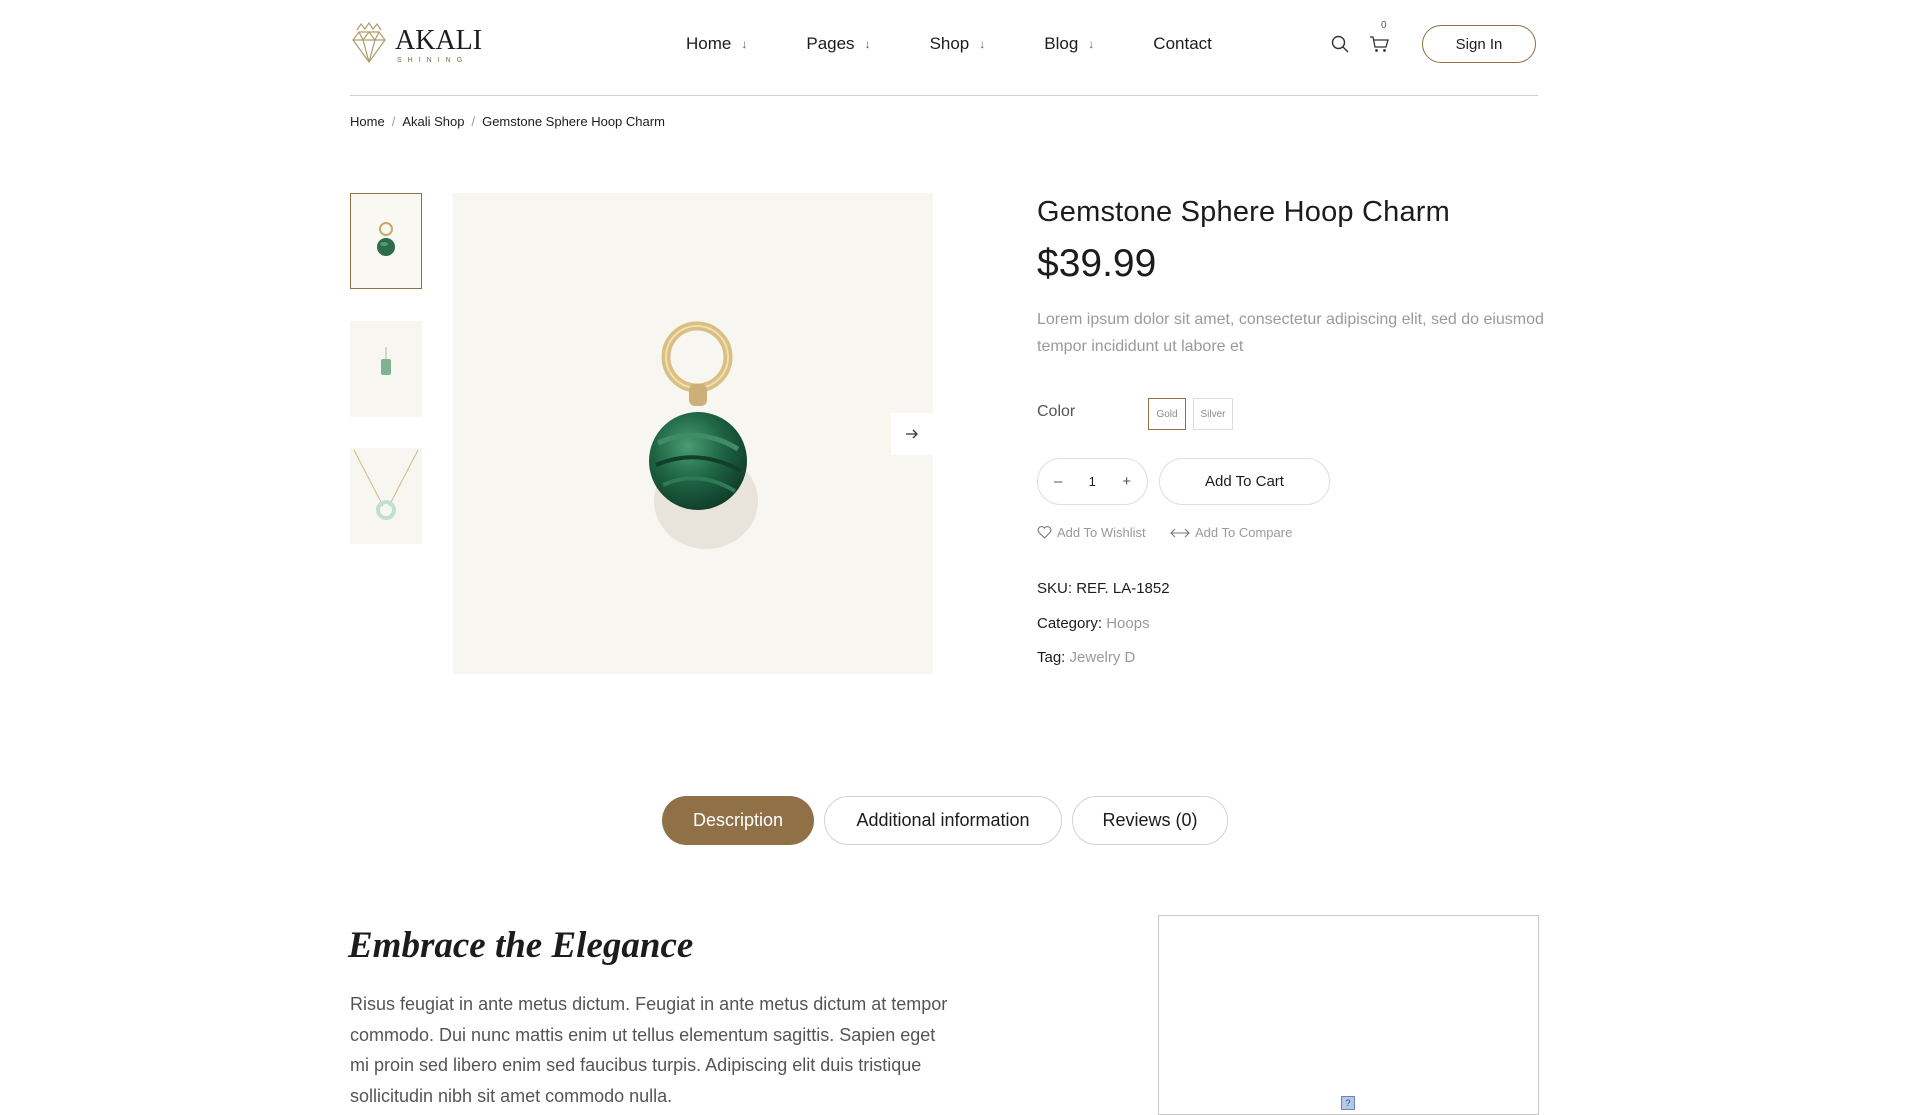 The height and width of the screenshot is (1115, 1920). I want to click on nav-item-home: Home ↓, so click(716, 44).